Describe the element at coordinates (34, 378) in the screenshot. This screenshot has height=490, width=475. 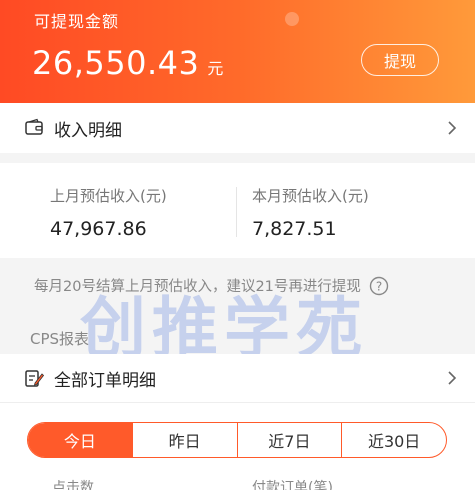
I see `edit-document-icon` at that location.